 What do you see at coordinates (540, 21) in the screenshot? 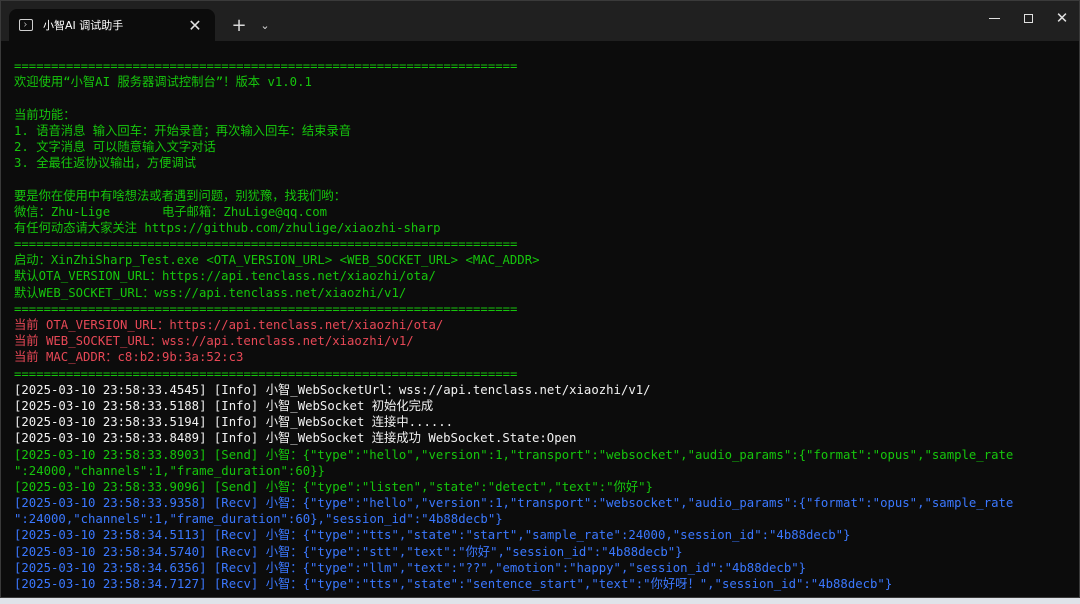
I see `title-bar: 小智AI 调试助手 ✕ + ⌄ ✕` at bounding box center [540, 21].